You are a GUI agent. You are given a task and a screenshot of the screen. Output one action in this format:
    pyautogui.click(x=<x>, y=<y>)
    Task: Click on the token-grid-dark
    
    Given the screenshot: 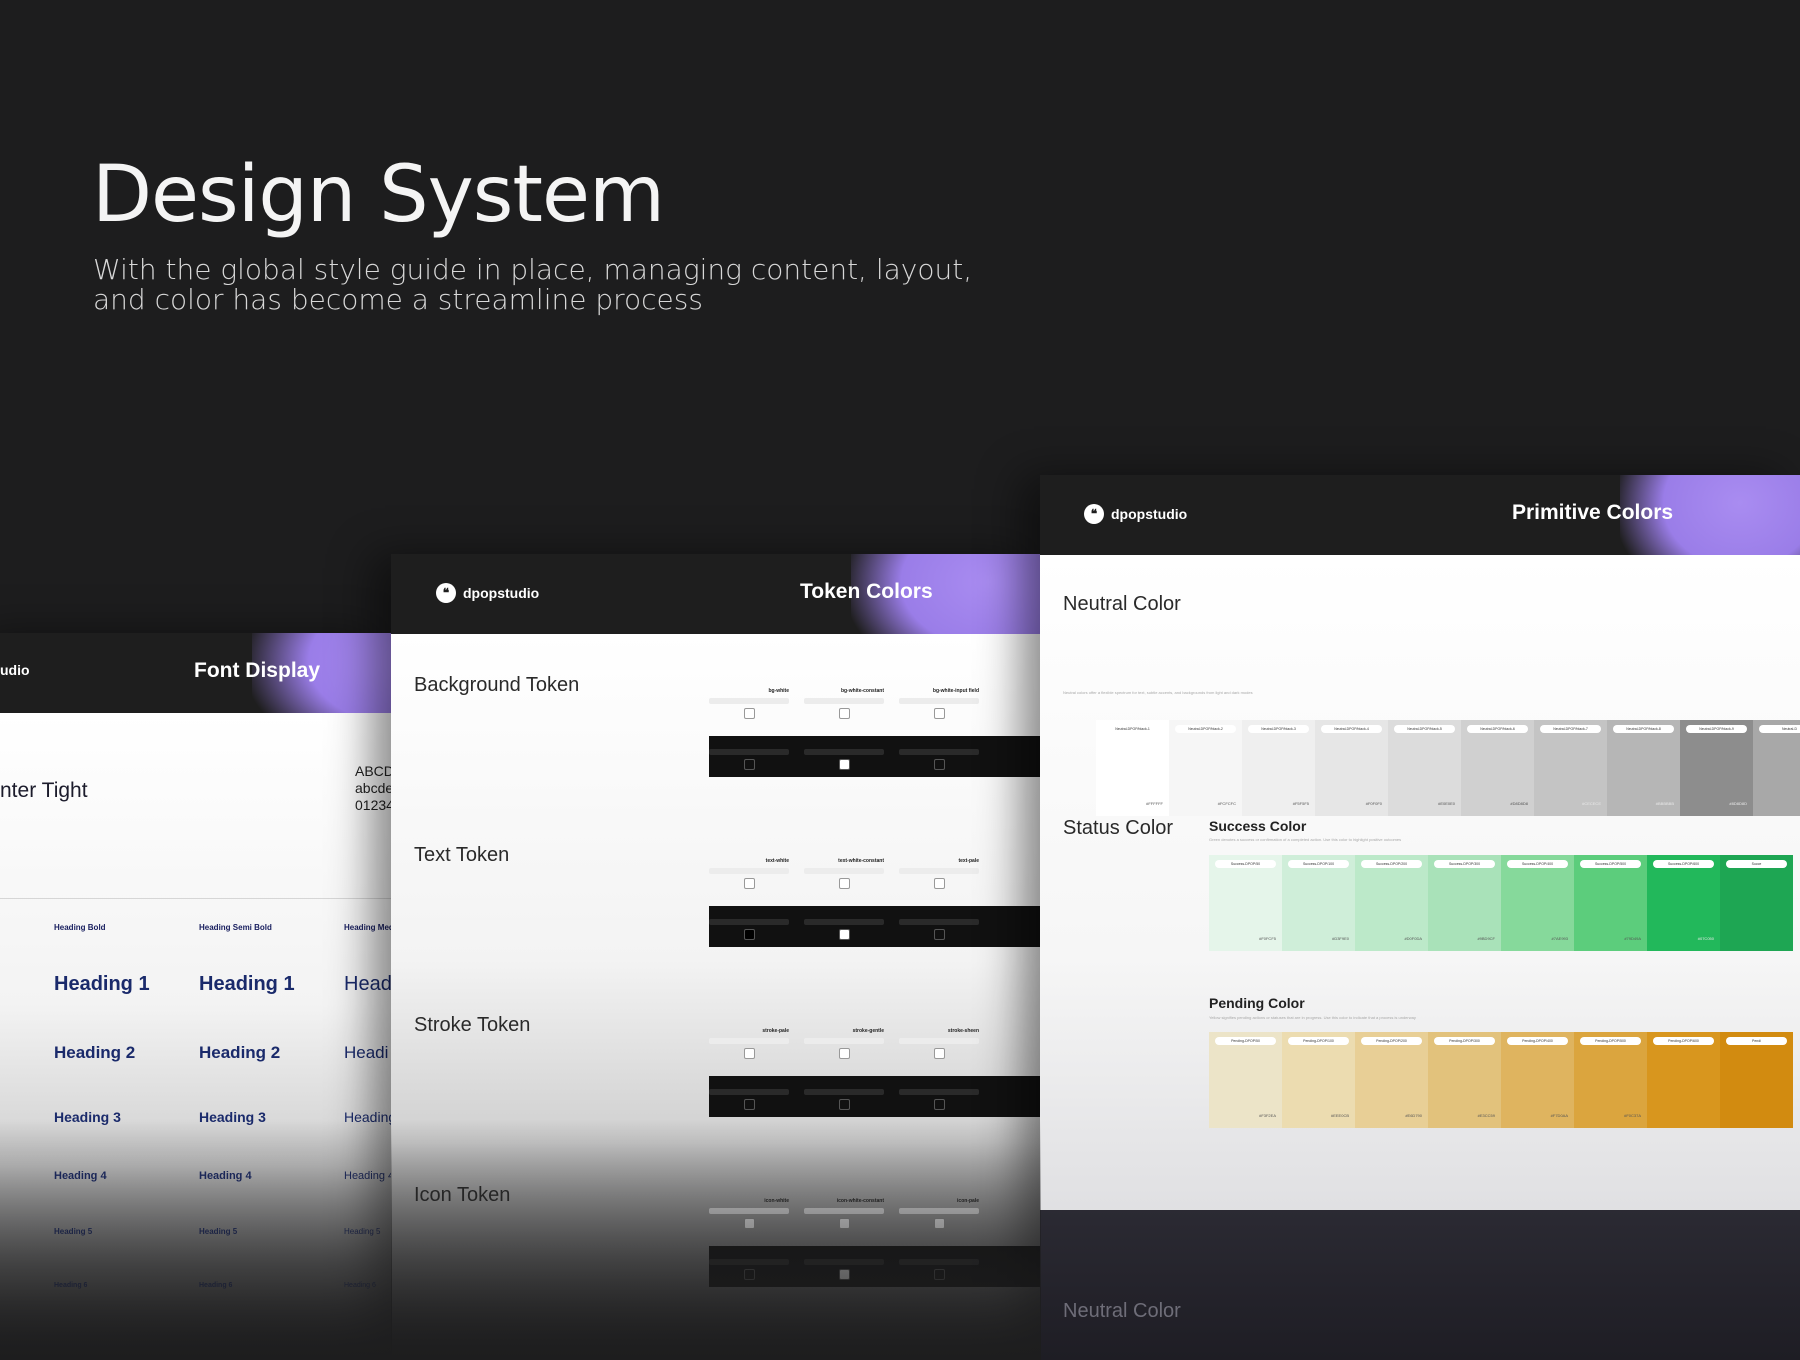 What is the action you would take?
    pyautogui.click(x=875, y=926)
    